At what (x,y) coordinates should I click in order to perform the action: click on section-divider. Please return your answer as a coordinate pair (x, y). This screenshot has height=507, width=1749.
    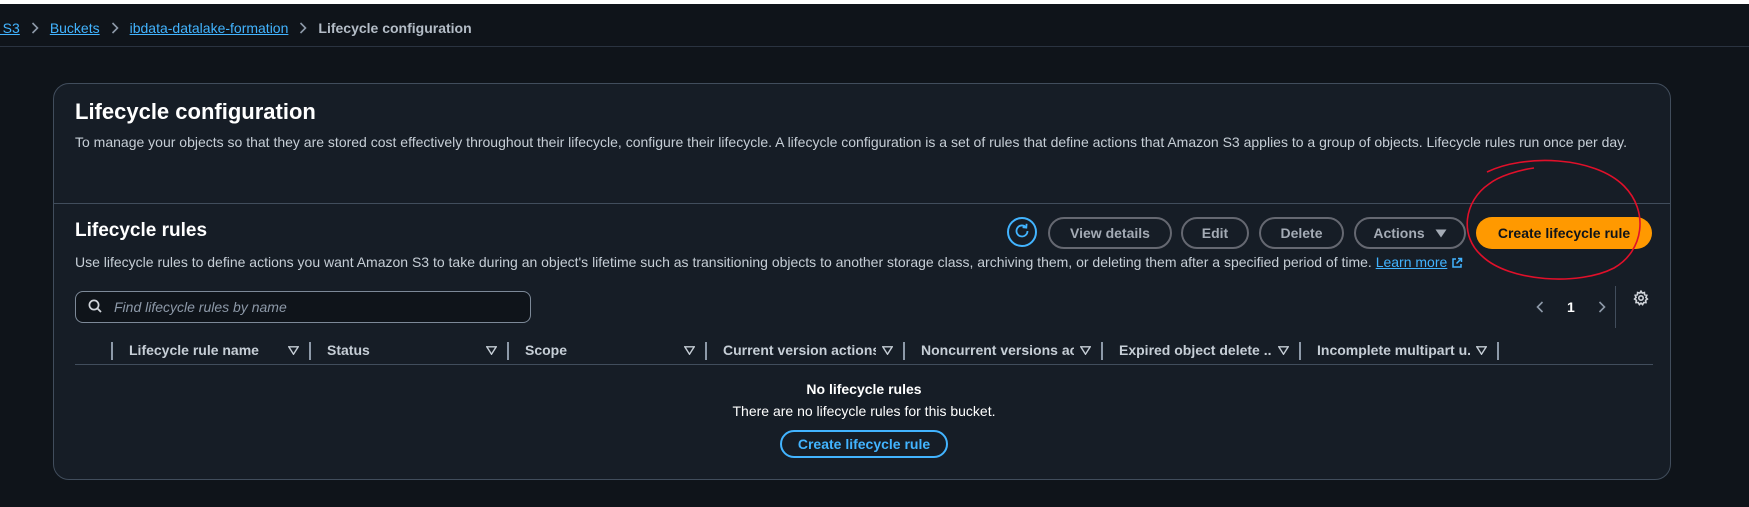
    Looking at the image, I should click on (862, 203).